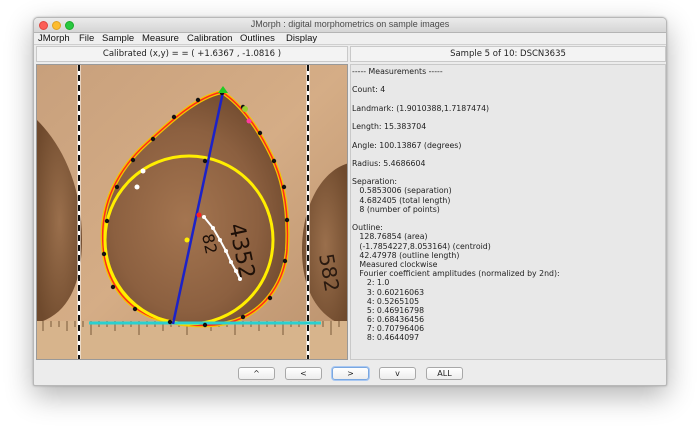 This screenshot has width=700, height=434. Describe the element at coordinates (301, 39) in the screenshot. I see `menu-display: Display` at that location.